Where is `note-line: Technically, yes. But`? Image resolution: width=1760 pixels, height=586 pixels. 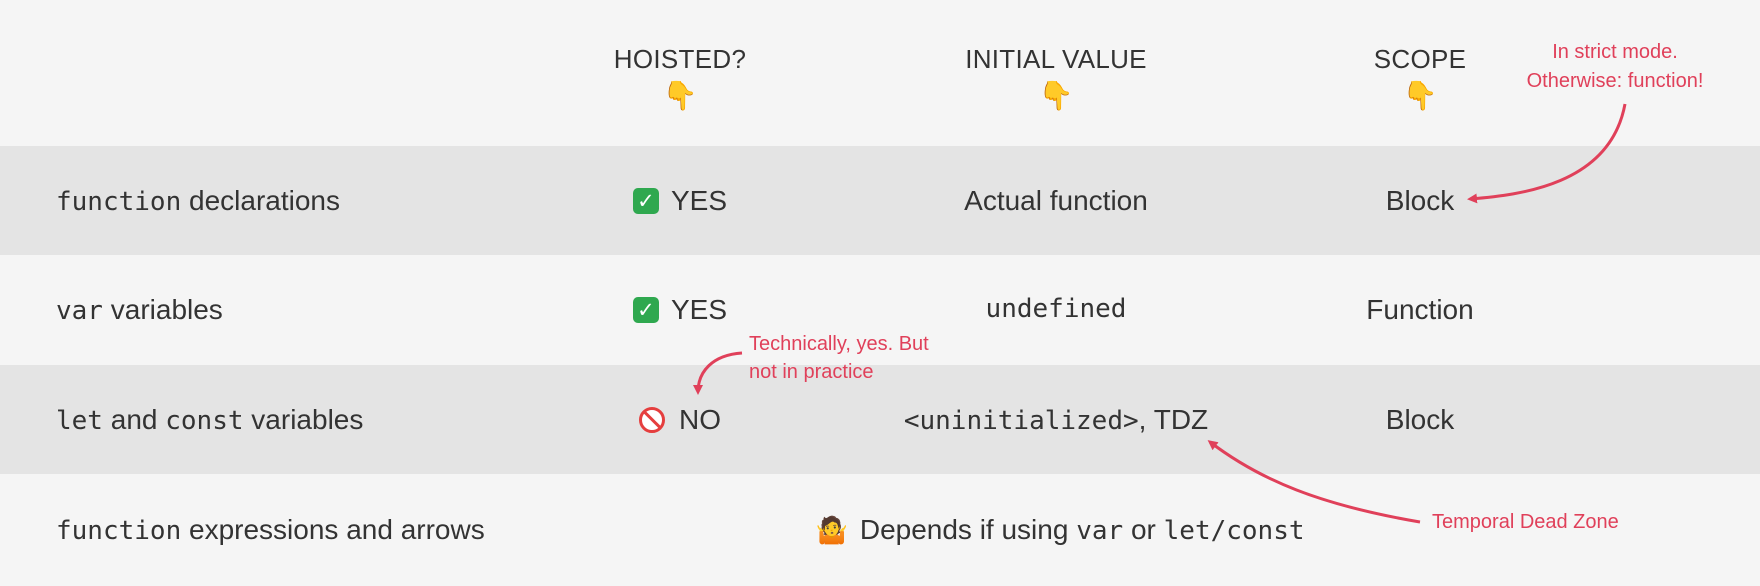
note-line: Technically, yes. But is located at coordinates (839, 344).